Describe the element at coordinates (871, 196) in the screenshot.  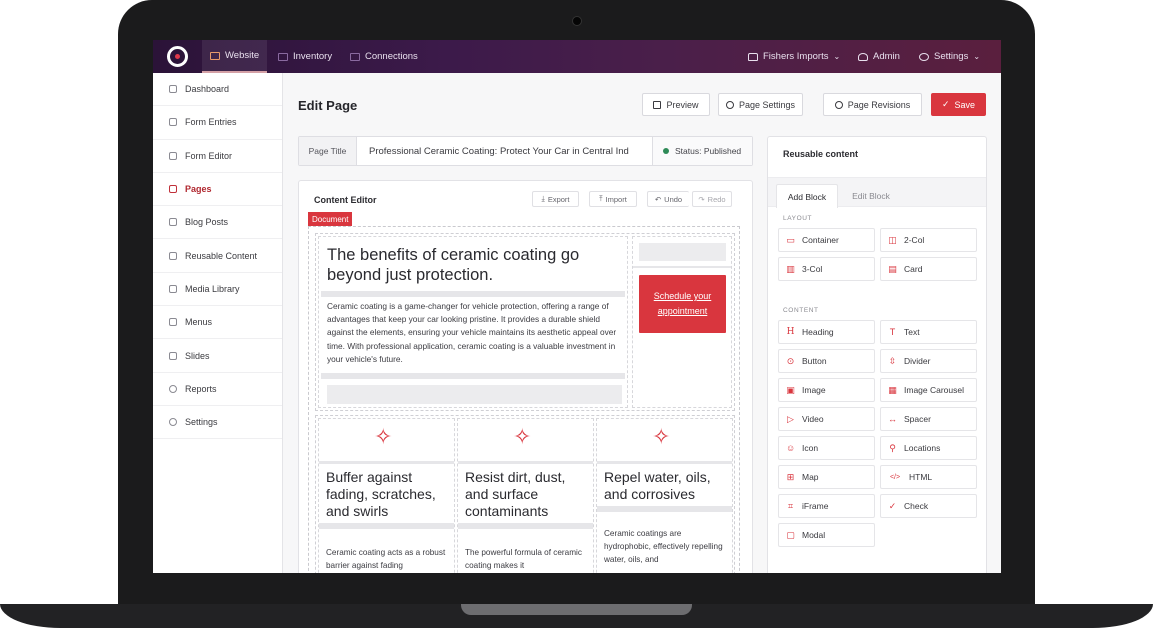
I see `tab-edit-block: Edit Block` at that location.